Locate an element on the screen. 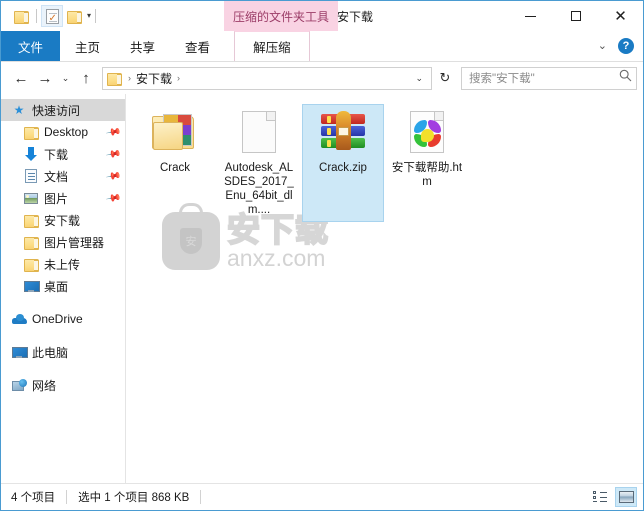 This screenshot has width=644, height=511. sidebar-item-pictures: 图片 📌 is located at coordinates (63, 198).